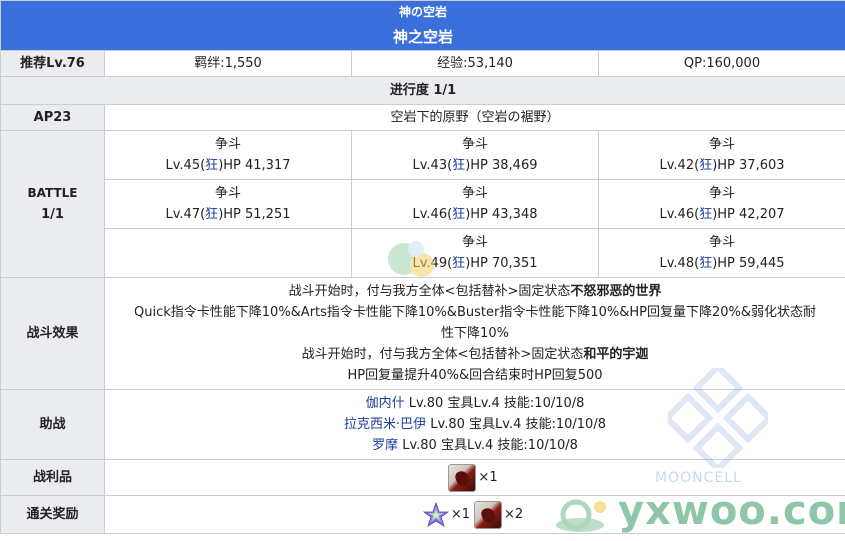 The width and height of the screenshot is (845, 541). What do you see at coordinates (422, 37) in the screenshot?
I see `quest-title-cn: 神之空岩` at bounding box center [422, 37].